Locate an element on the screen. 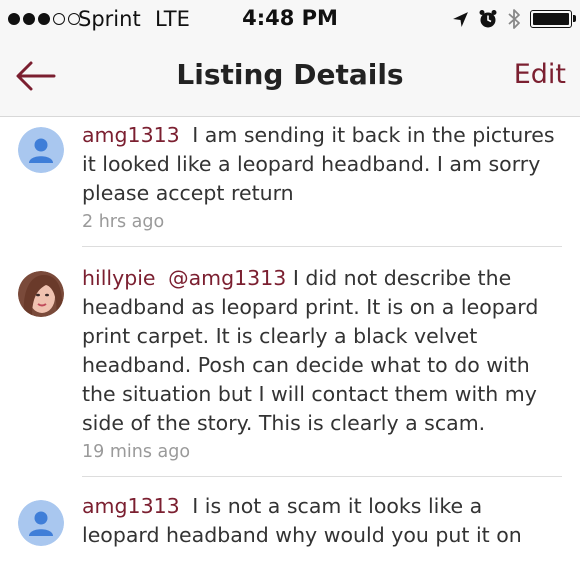 The image size is (580, 580). comment-timestamp: 19 mins ago is located at coordinates (136, 452).